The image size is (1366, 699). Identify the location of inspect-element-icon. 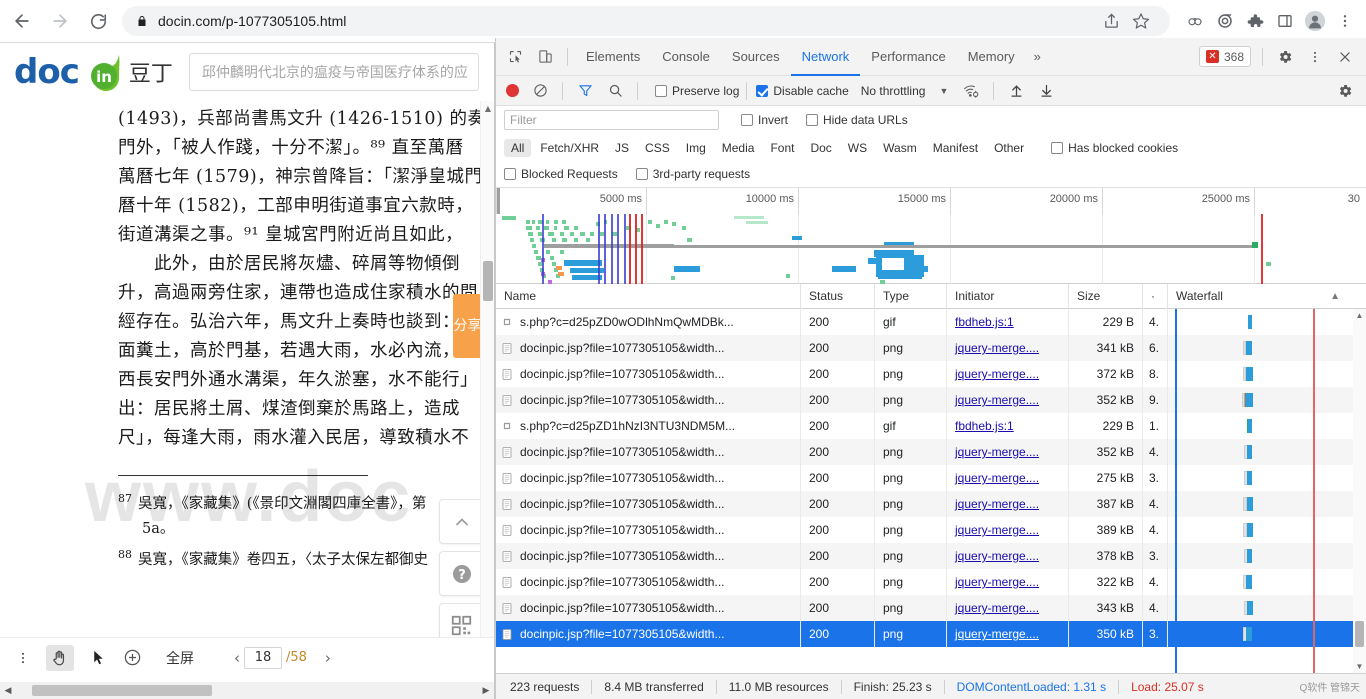
(515, 57).